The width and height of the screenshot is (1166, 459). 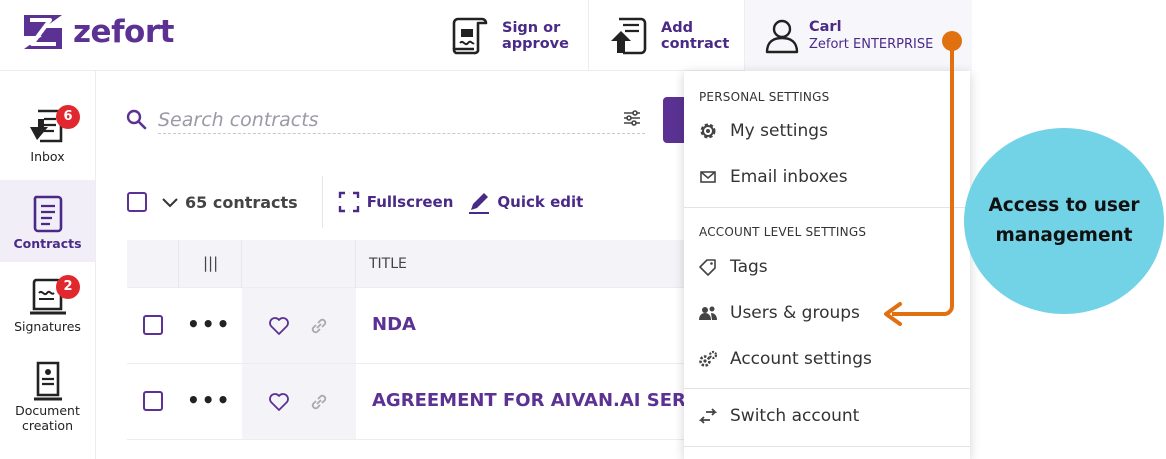 What do you see at coordinates (535, 35) in the screenshot?
I see `sign-label: Sign or approve` at bounding box center [535, 35].